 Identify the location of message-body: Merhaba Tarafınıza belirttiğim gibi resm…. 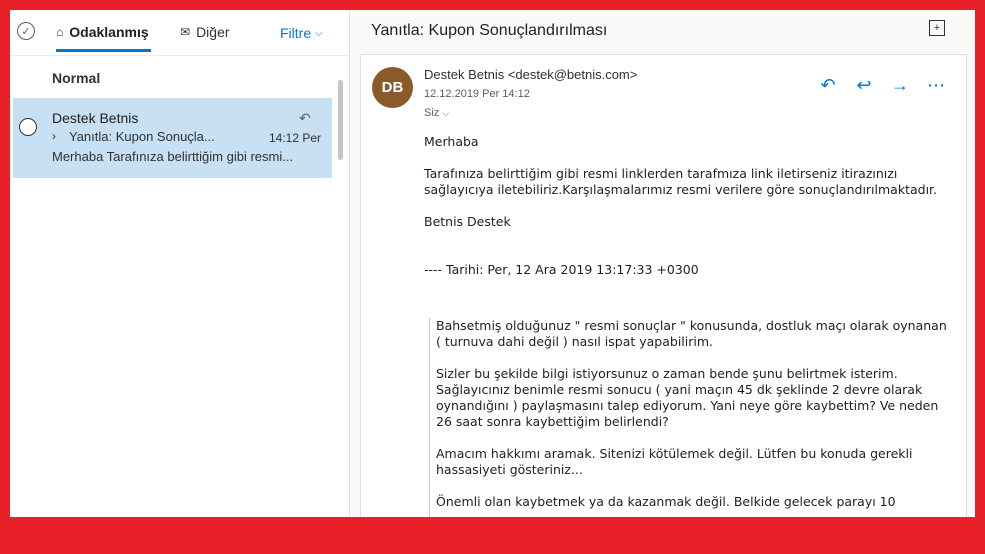
(689, 206).